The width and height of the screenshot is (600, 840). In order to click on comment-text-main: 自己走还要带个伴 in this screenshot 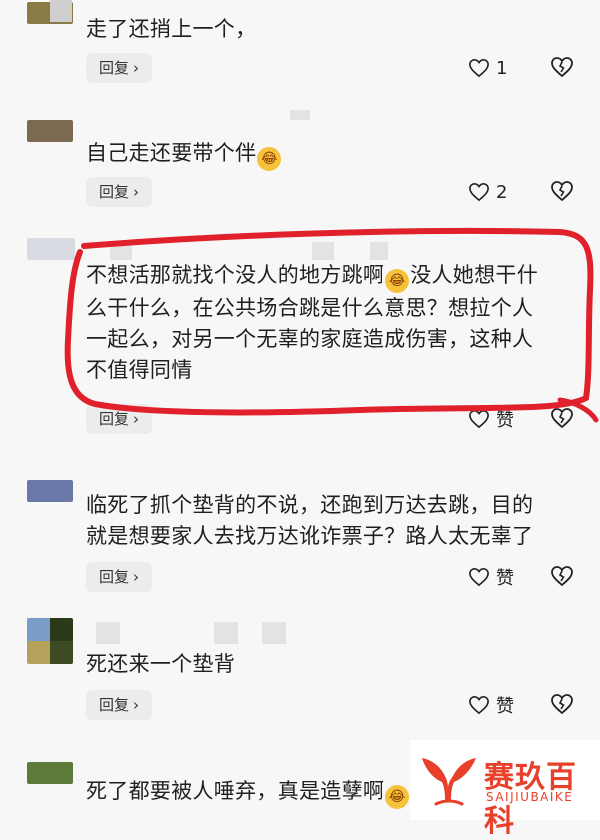, I will do `click(171, 153)`.